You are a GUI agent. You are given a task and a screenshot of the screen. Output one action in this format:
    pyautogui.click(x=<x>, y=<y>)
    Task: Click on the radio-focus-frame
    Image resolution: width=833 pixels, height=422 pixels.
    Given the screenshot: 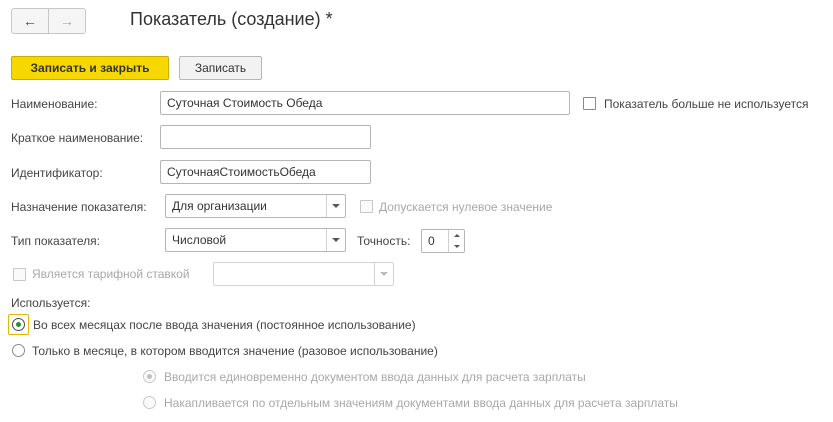 What is the action you would take?
    pyautogui.click(x=18, y=324)
    